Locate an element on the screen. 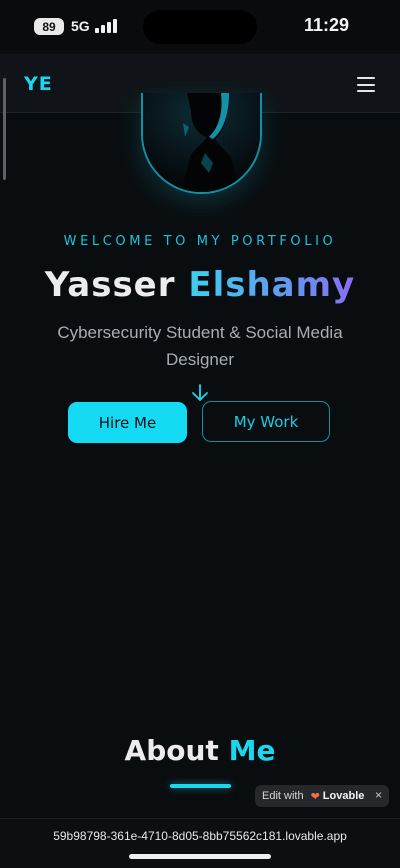  browser-address-bar is located at coordinates (200, 843).